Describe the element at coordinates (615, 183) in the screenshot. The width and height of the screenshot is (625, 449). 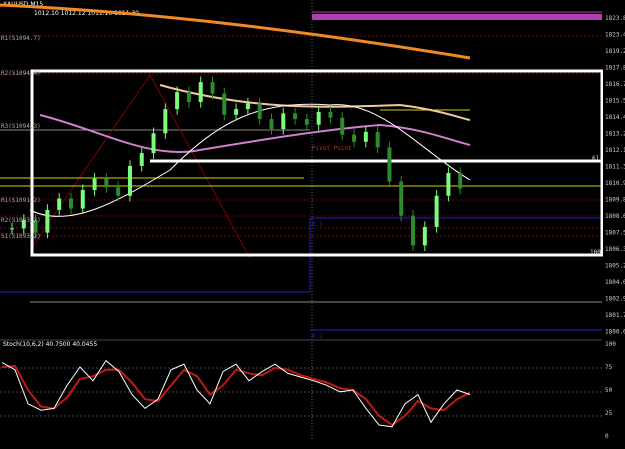
I see `price-axis-label: 1810.98` at that location.